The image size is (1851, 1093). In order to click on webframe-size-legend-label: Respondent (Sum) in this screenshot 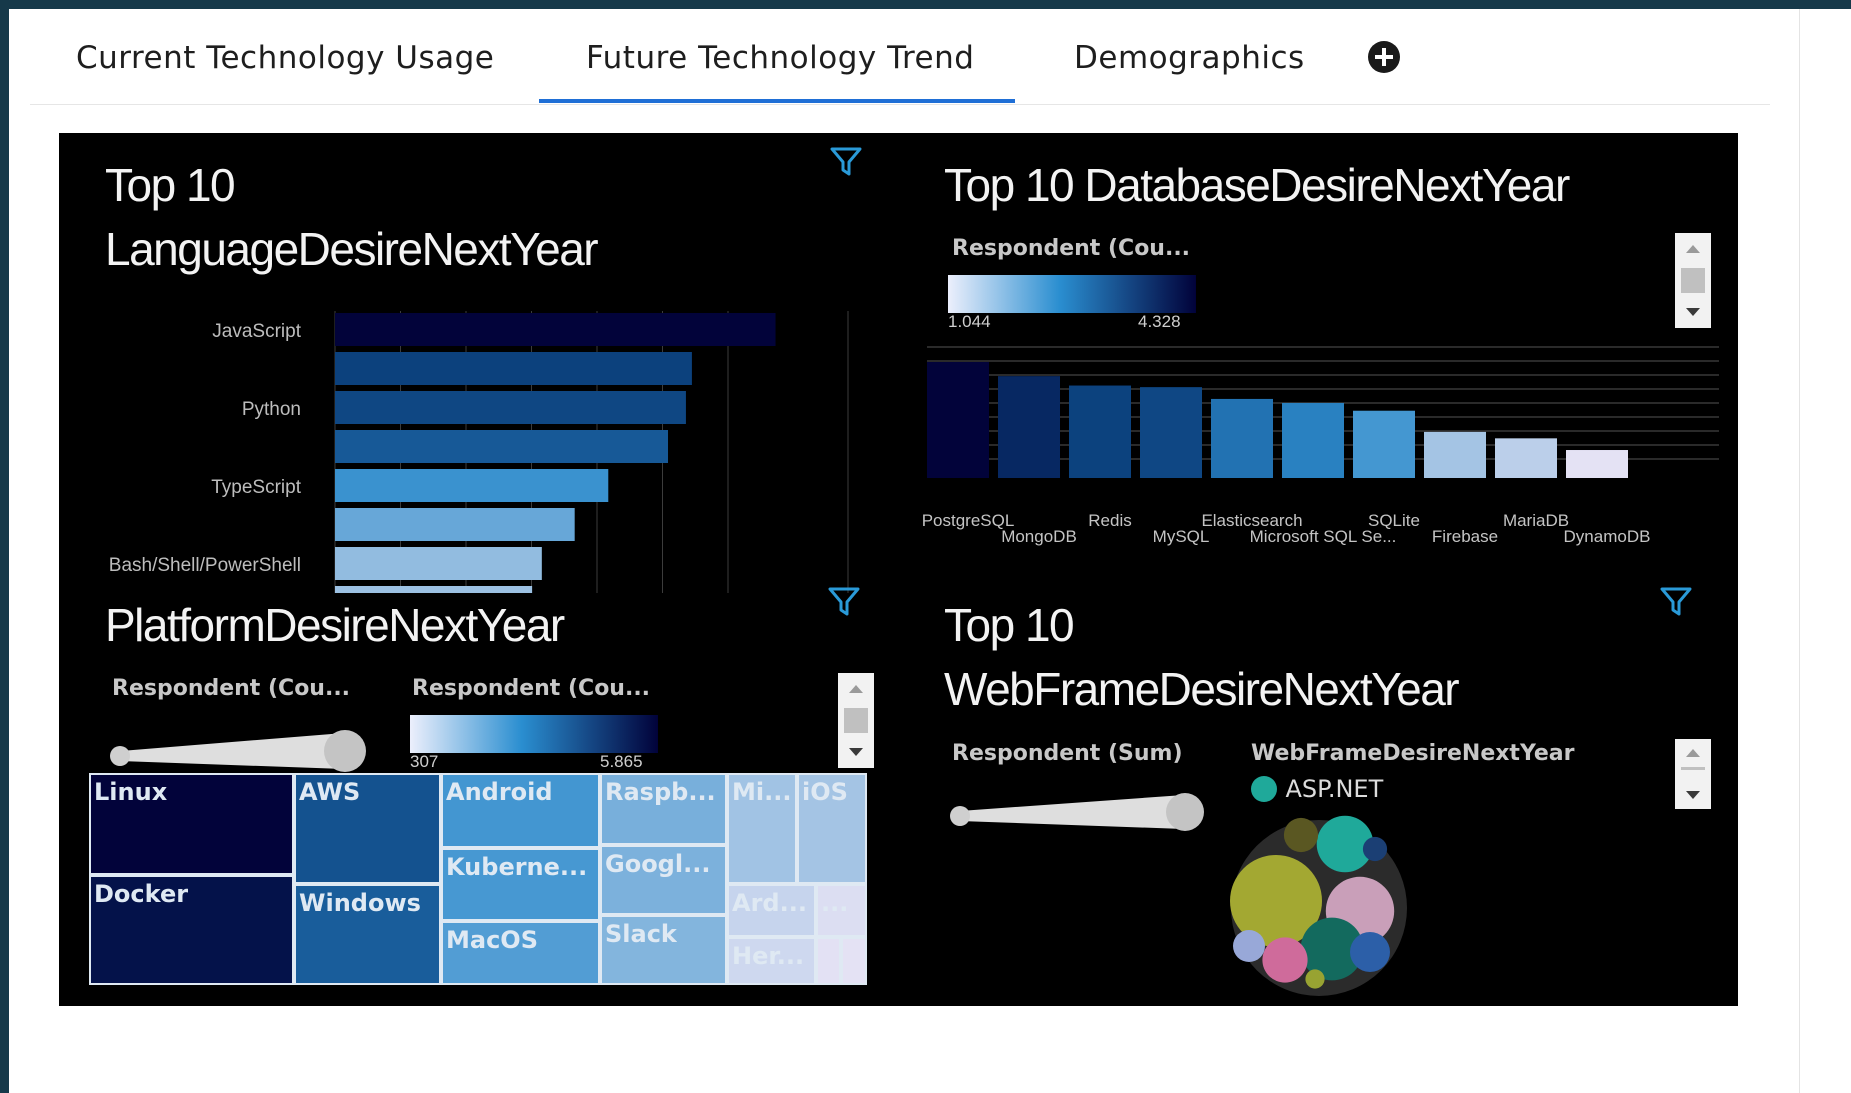, I will do `click(1067, 753)`.